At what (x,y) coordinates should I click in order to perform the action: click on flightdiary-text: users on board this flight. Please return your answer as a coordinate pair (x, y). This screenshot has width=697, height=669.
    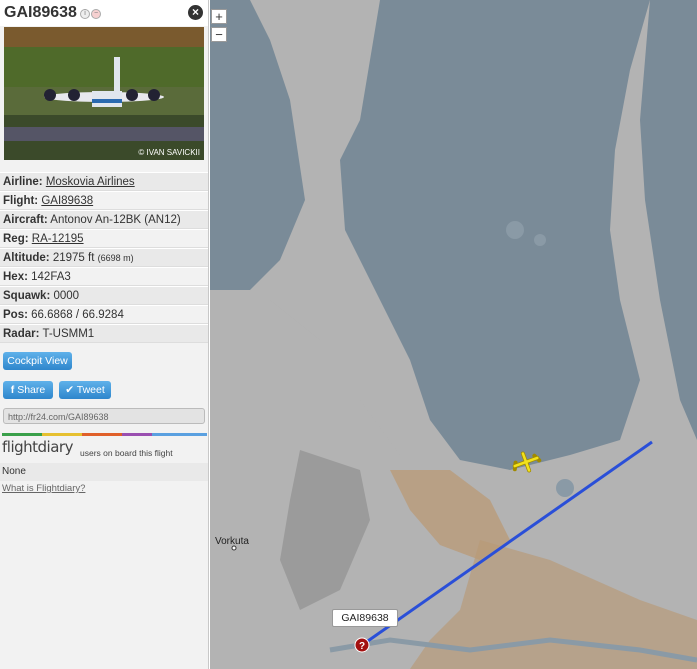
    Looking at the image, I should click on (126, 453).